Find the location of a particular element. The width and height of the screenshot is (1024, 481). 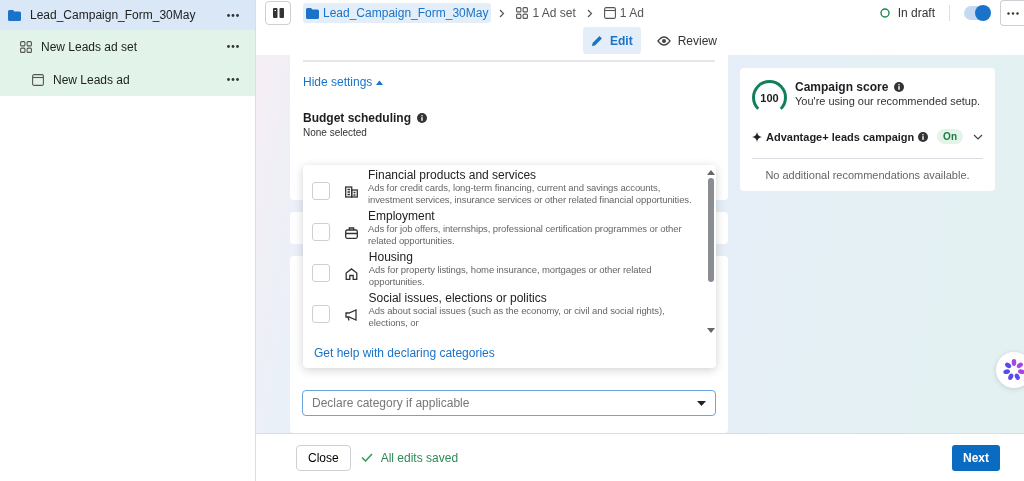

option-description: Ads for job offers, internships, professional certification programmes or other related opportunities. is located at coordinates (525, 234).